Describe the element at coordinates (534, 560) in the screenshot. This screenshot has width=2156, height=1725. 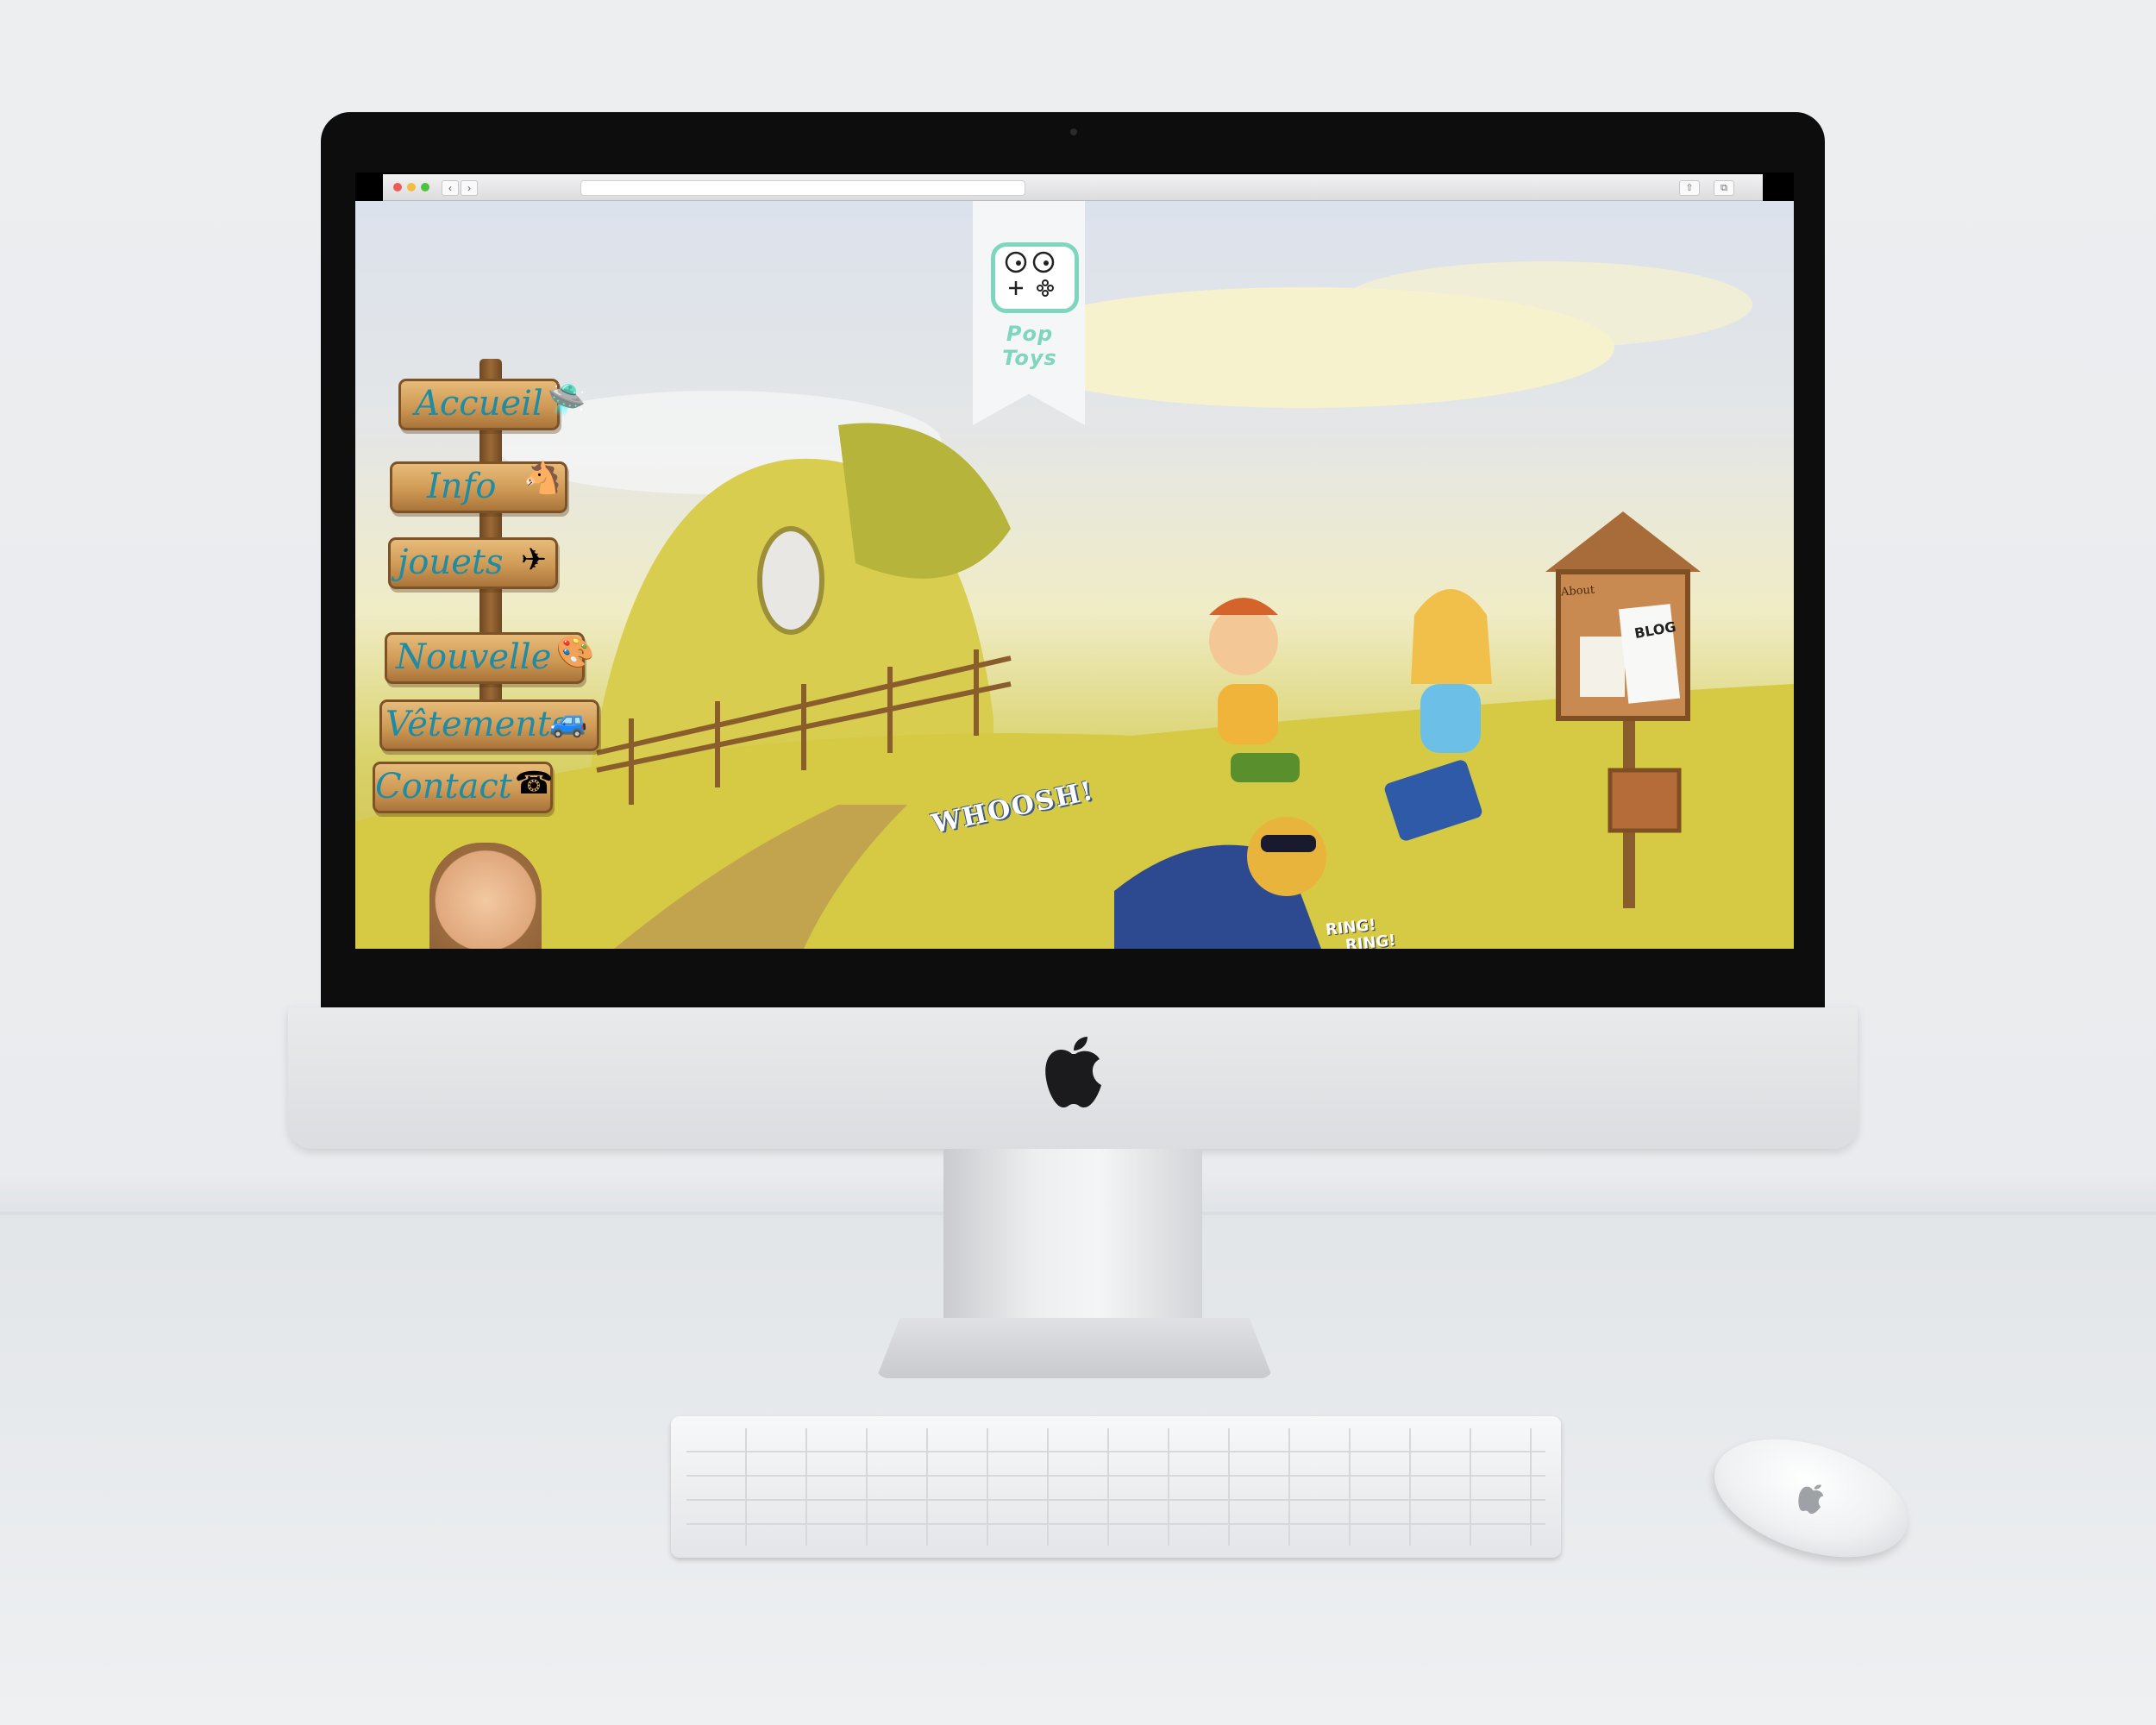
I see `toy-plane-icon: ✈` at that location.